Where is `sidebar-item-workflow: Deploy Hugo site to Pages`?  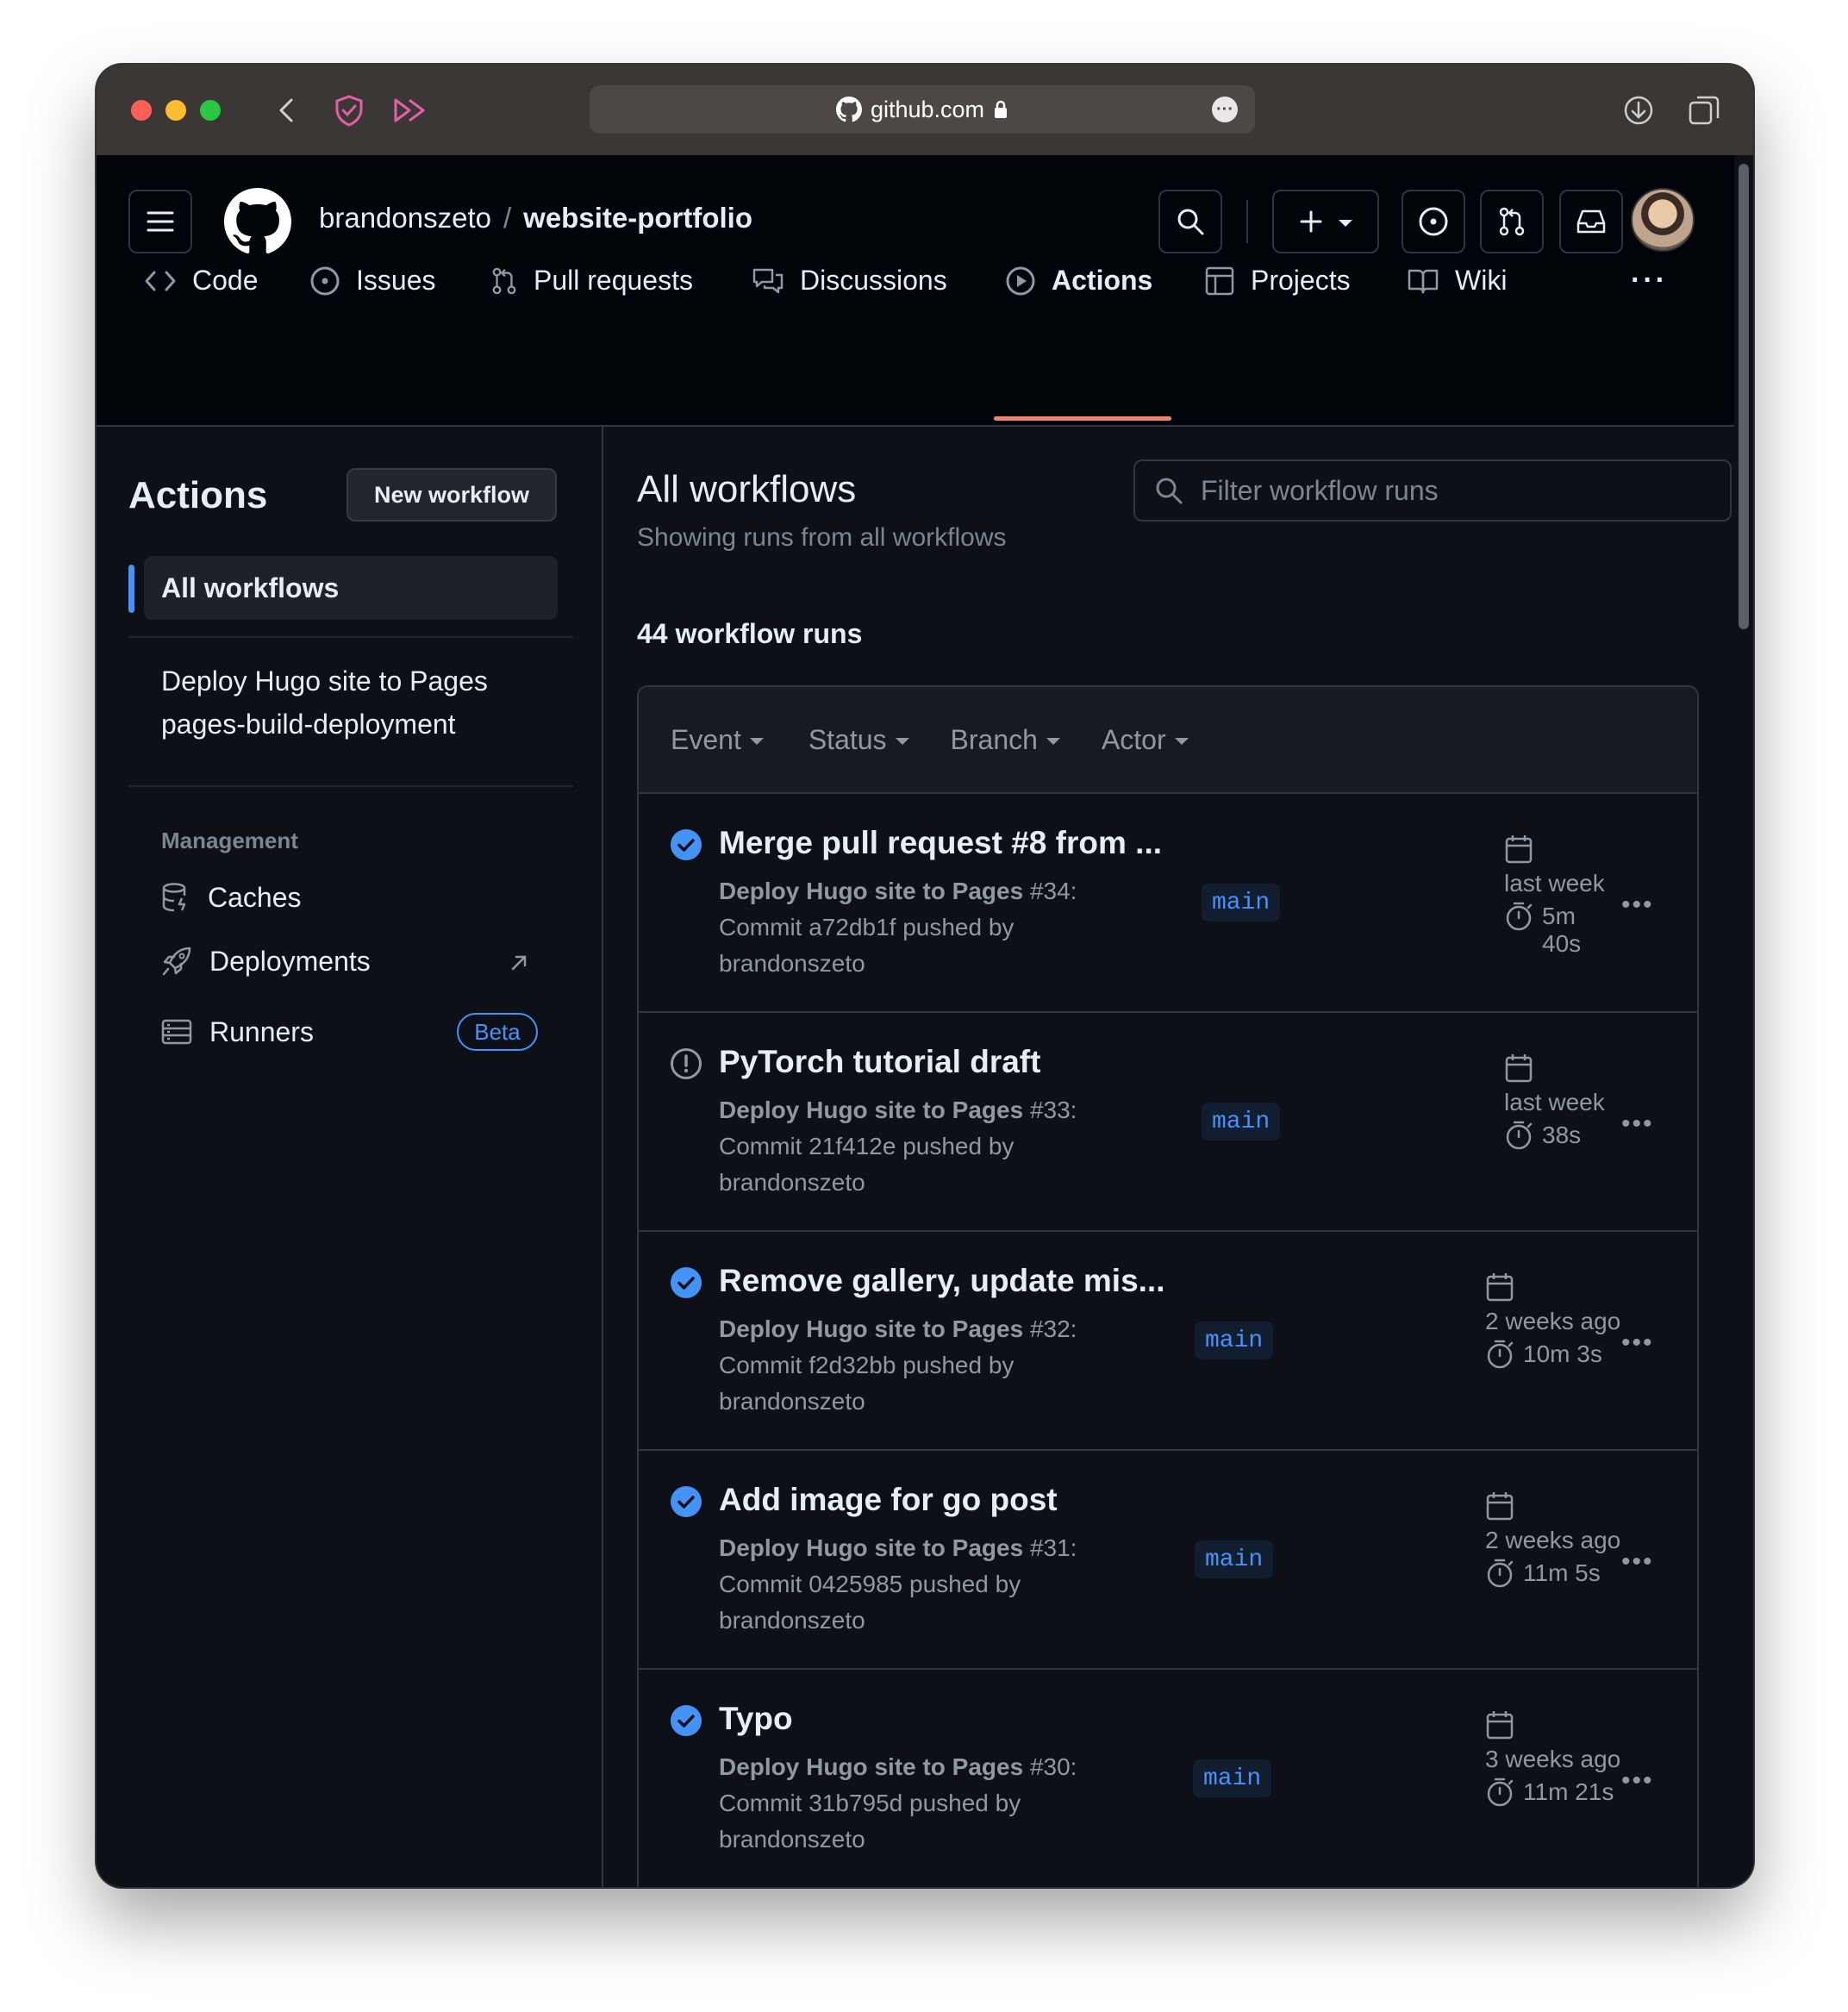 sidebar-item-workflow: Deploy Hugo site to Pages is located at coordinates (324, 681).